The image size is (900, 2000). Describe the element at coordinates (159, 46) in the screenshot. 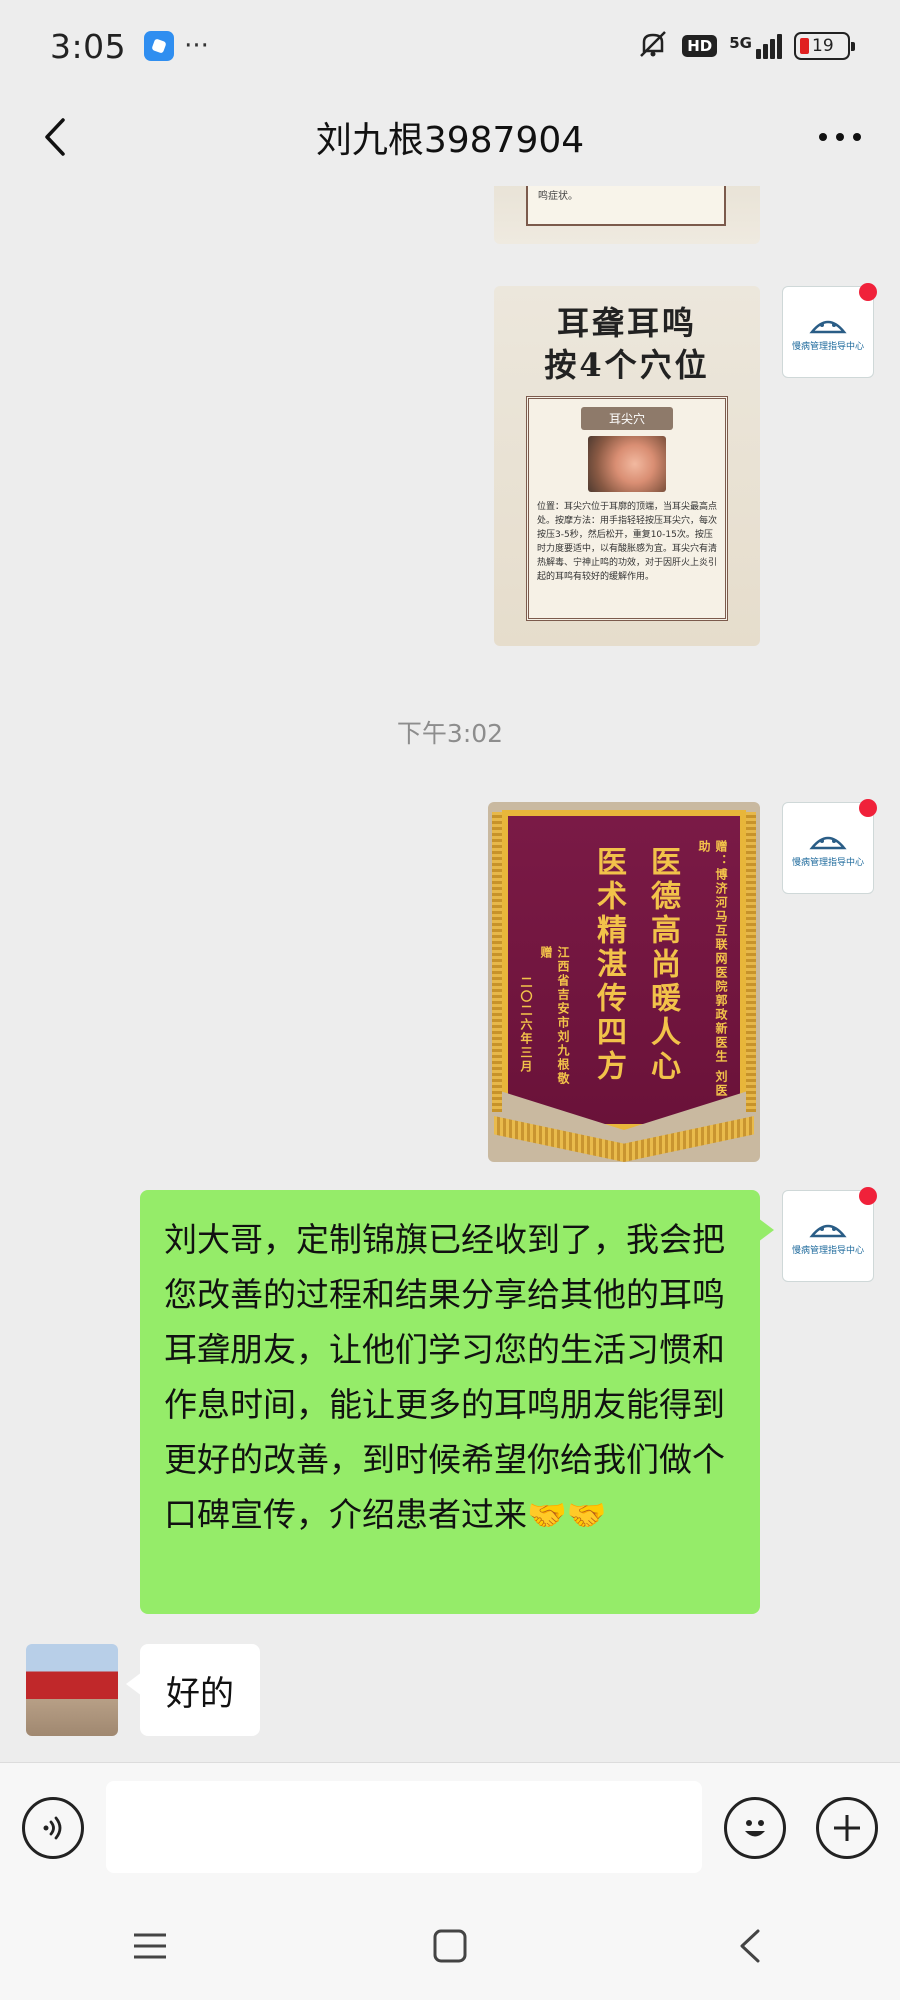

I see `app-notification-icon` at that location.